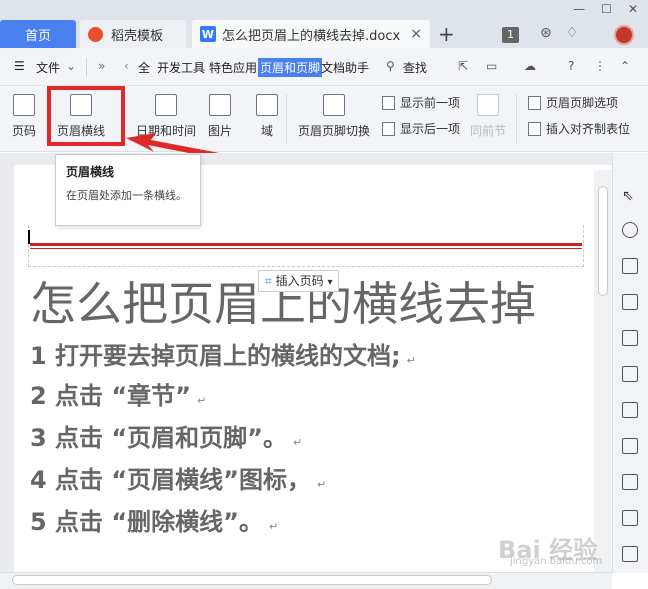 The width and height of the screenshot is (648, 589). I want to click on insert-page-number-label: 插入页码, so click(299, 281).